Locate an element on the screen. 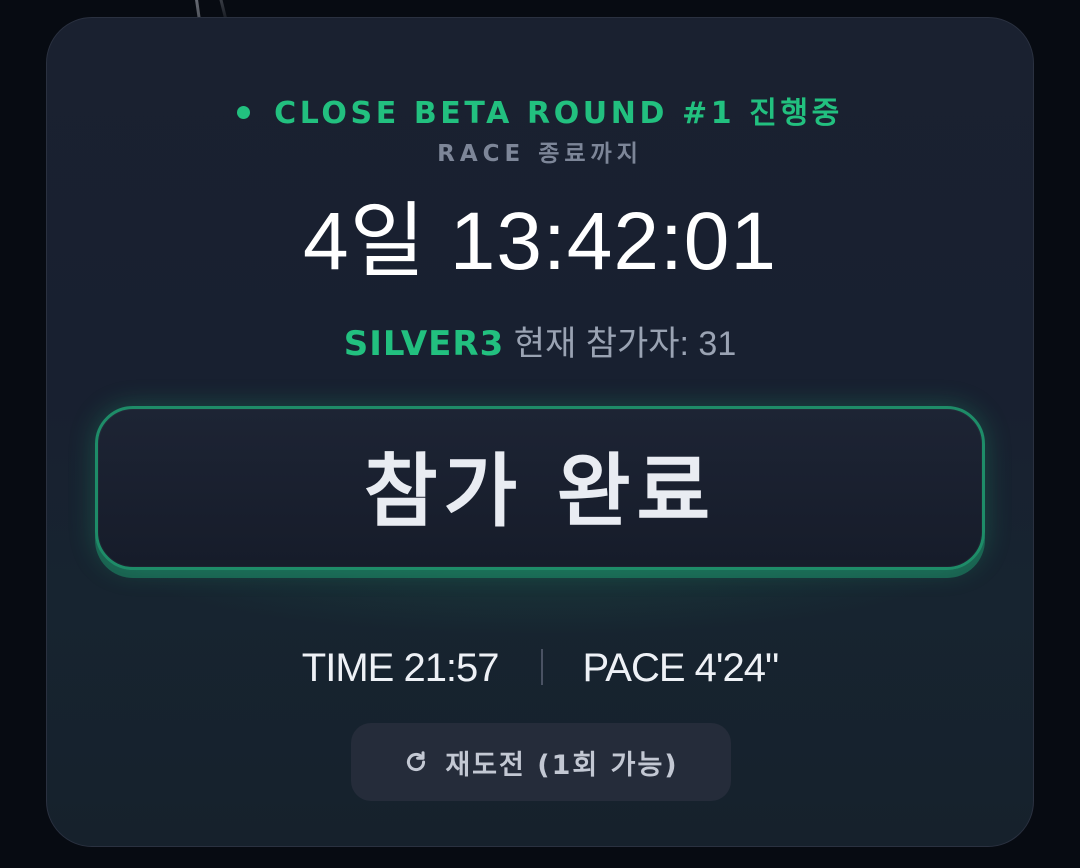  run-stats: TIME 21:57 PACE 4'24" is located at coordinates (540, 668).